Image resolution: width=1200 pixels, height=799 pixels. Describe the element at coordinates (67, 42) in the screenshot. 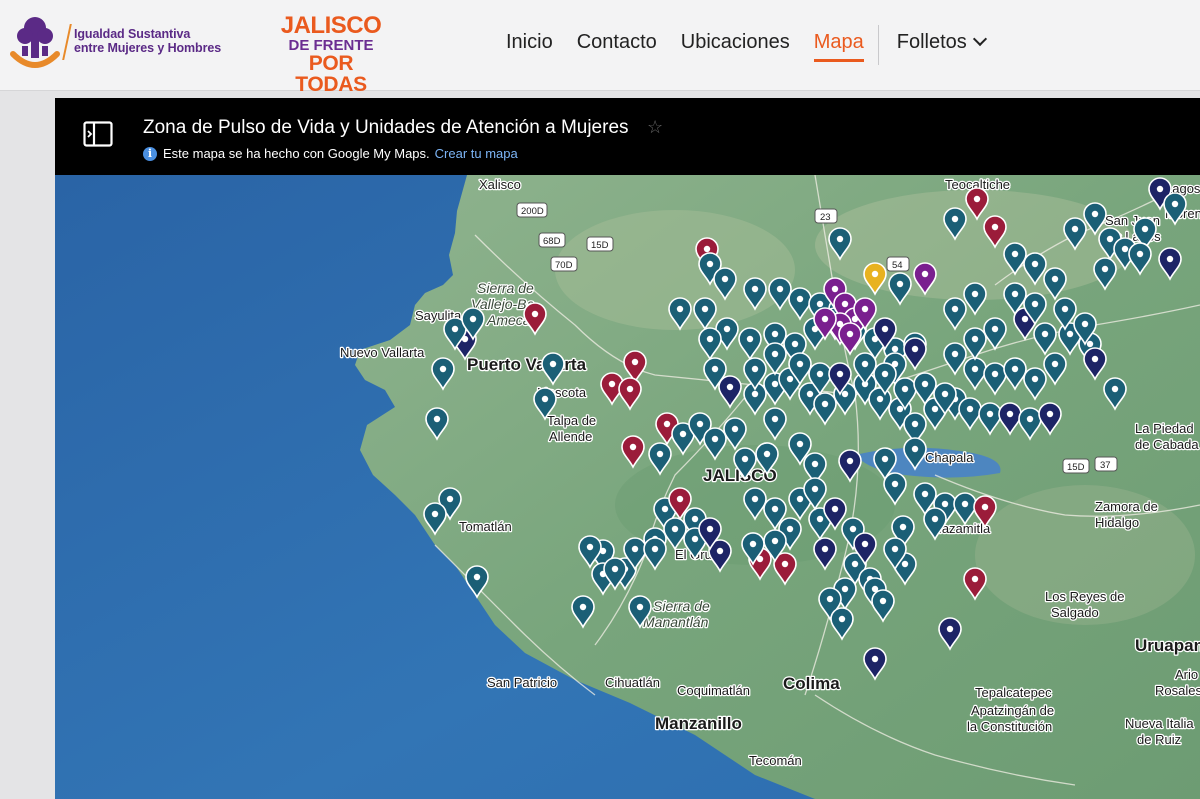

I see `logo-divider` at that location.